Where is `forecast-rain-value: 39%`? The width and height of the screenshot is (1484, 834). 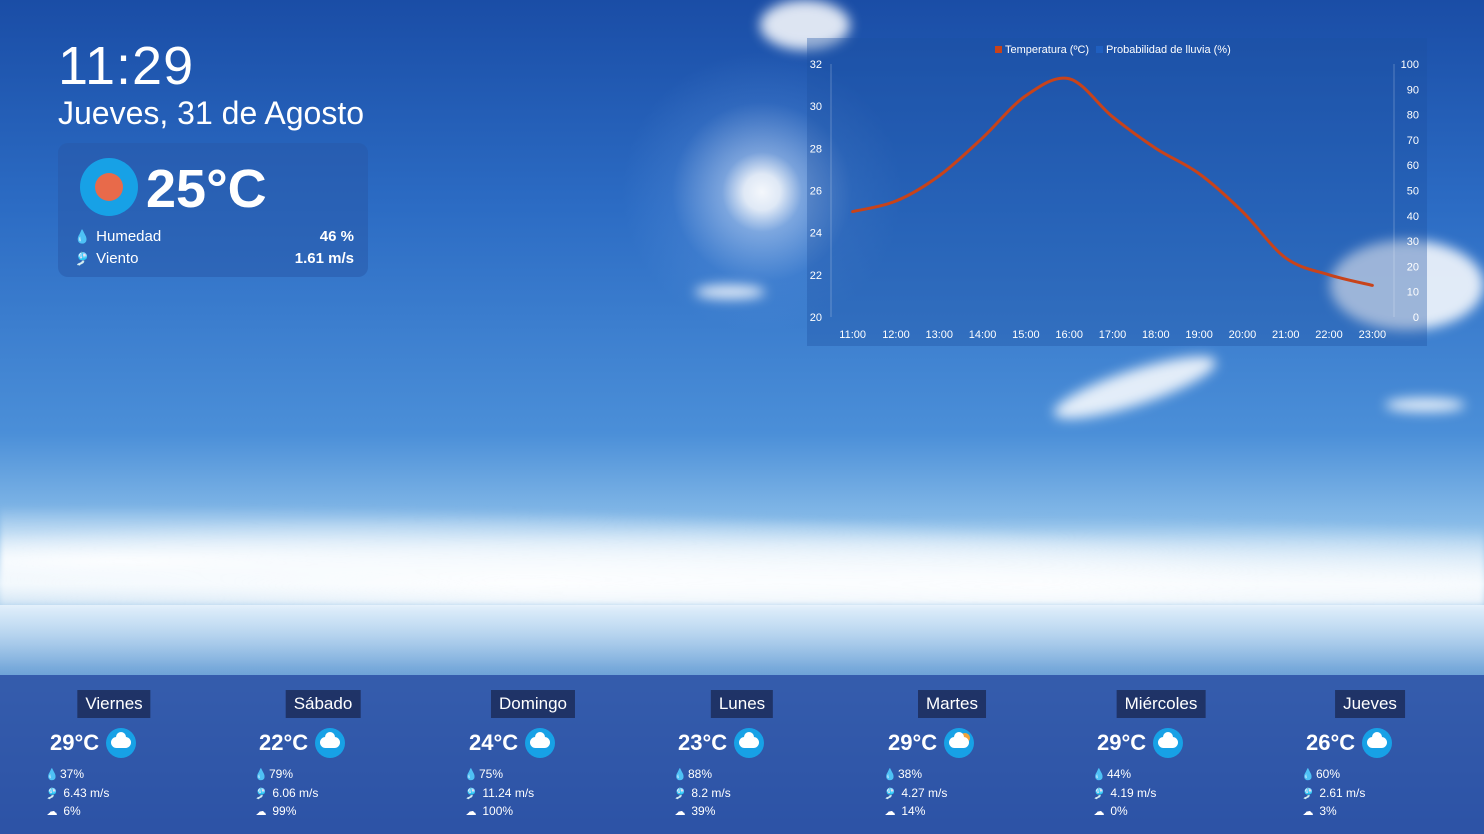
forecast-rain-value: 39% is located at coordinates (703, 811).